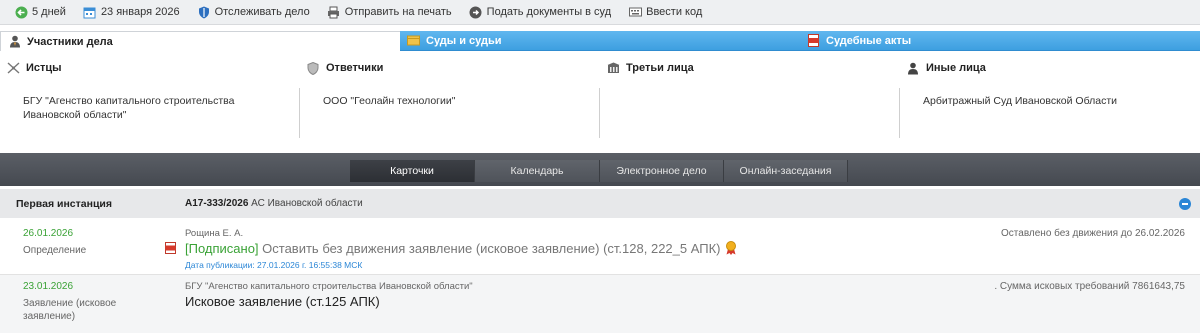 The height and width of the screenshot is (333, 1200). Describe the element at coordinates (262, 12) in the screenshot. I see `track-case-label: Отслеживать дело` at that location.